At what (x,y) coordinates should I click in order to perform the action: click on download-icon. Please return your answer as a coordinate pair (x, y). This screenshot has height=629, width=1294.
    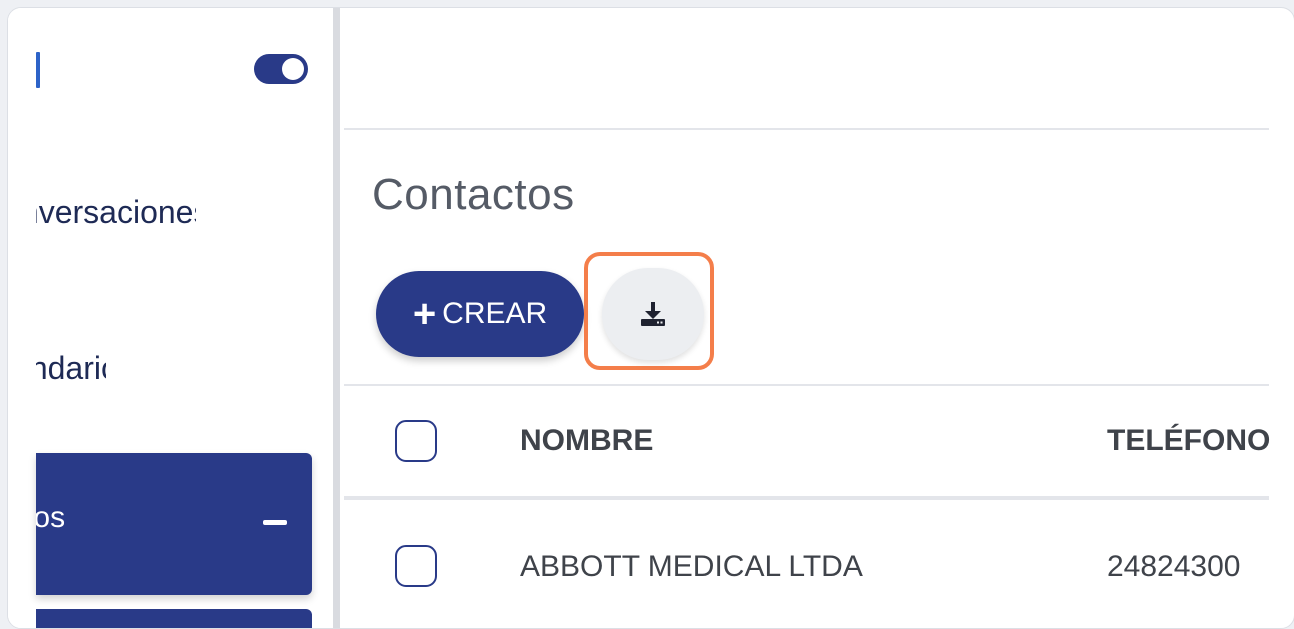
    Looking at the image, I should click on (653, 314).